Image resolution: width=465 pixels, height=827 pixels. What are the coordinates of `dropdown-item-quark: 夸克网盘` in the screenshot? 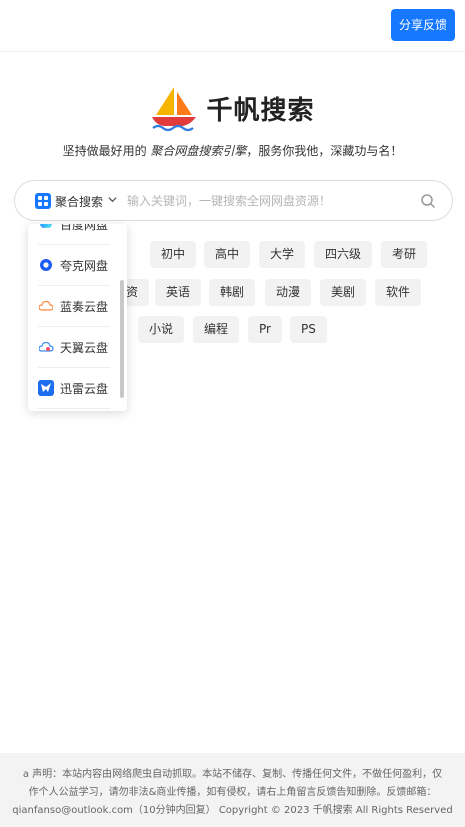 It's located at (74, 265).